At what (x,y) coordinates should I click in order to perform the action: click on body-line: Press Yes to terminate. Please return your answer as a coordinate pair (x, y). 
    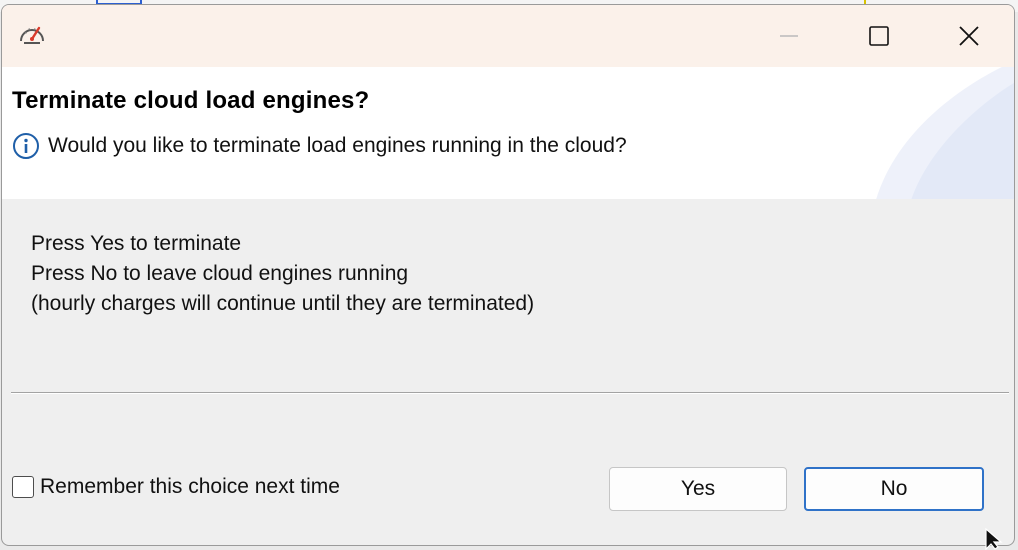
    Looking at the image, I should click on (136, 243).